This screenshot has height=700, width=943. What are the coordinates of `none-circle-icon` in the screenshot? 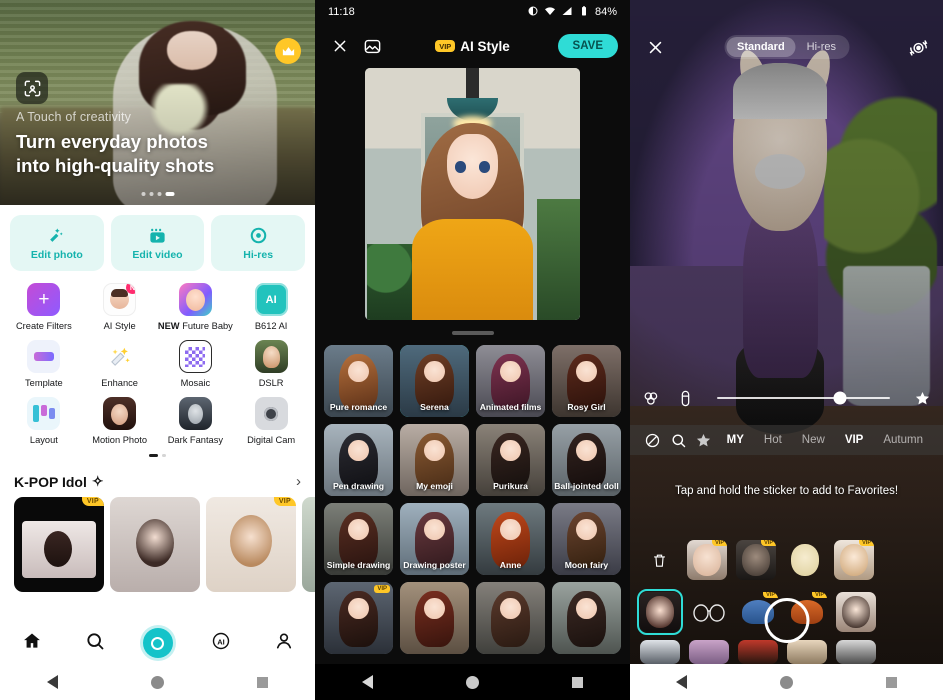 It's located at (653, 440).